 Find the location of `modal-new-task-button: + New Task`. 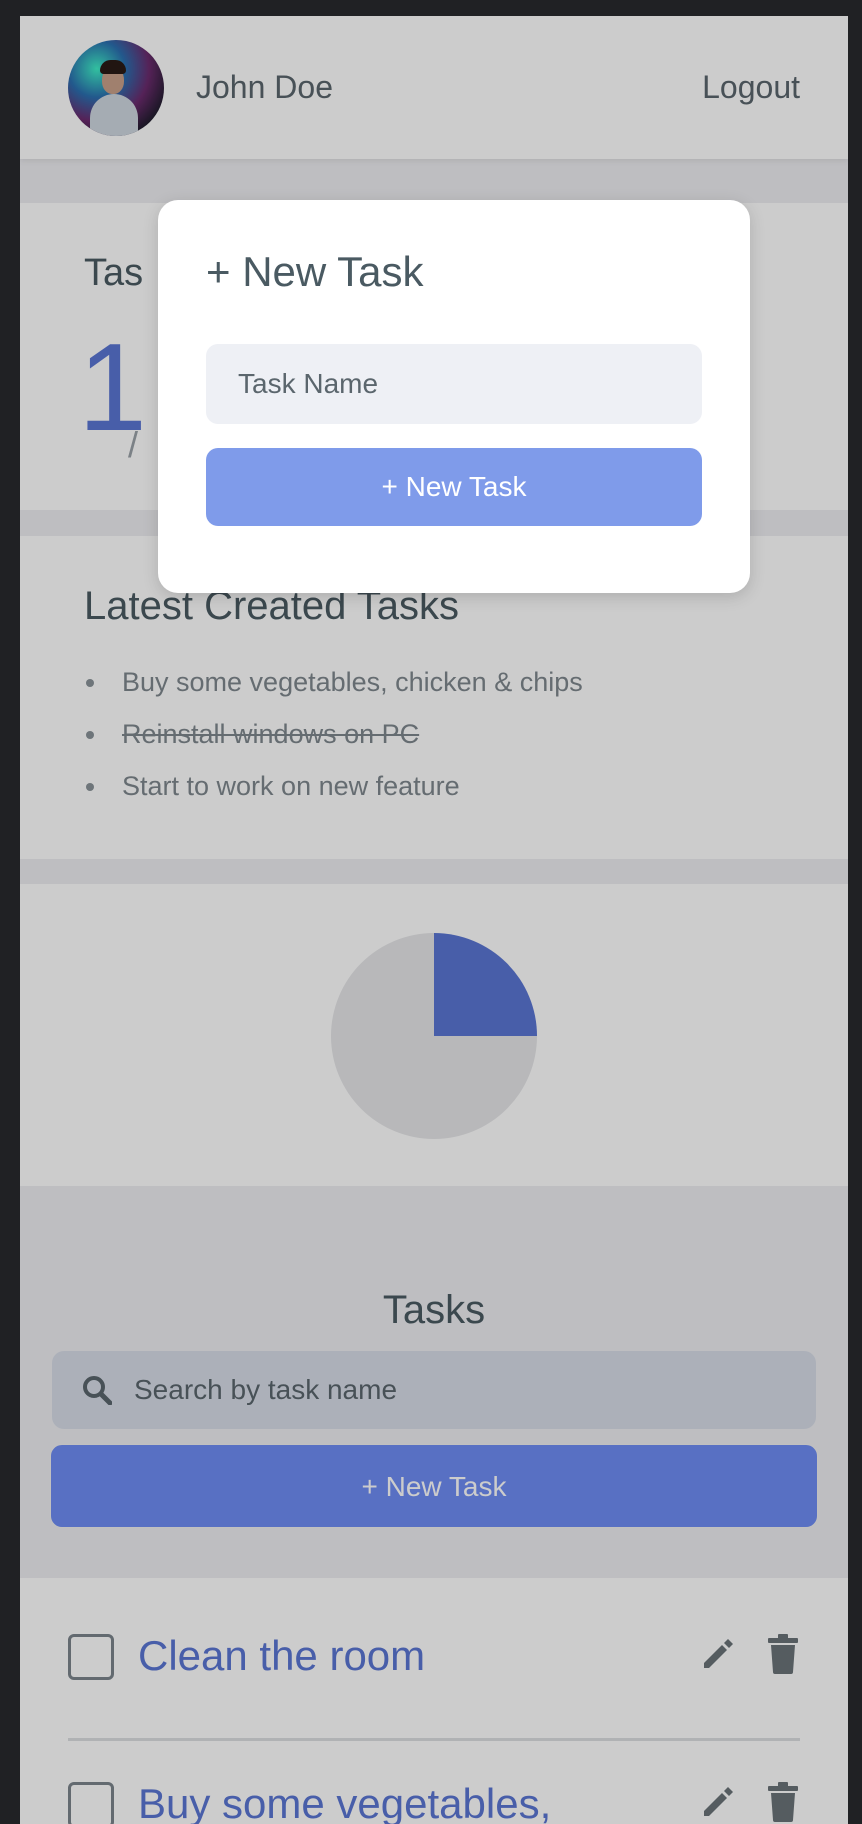

modal-new-task-button: + New Task is located at coordinates (454, 487).